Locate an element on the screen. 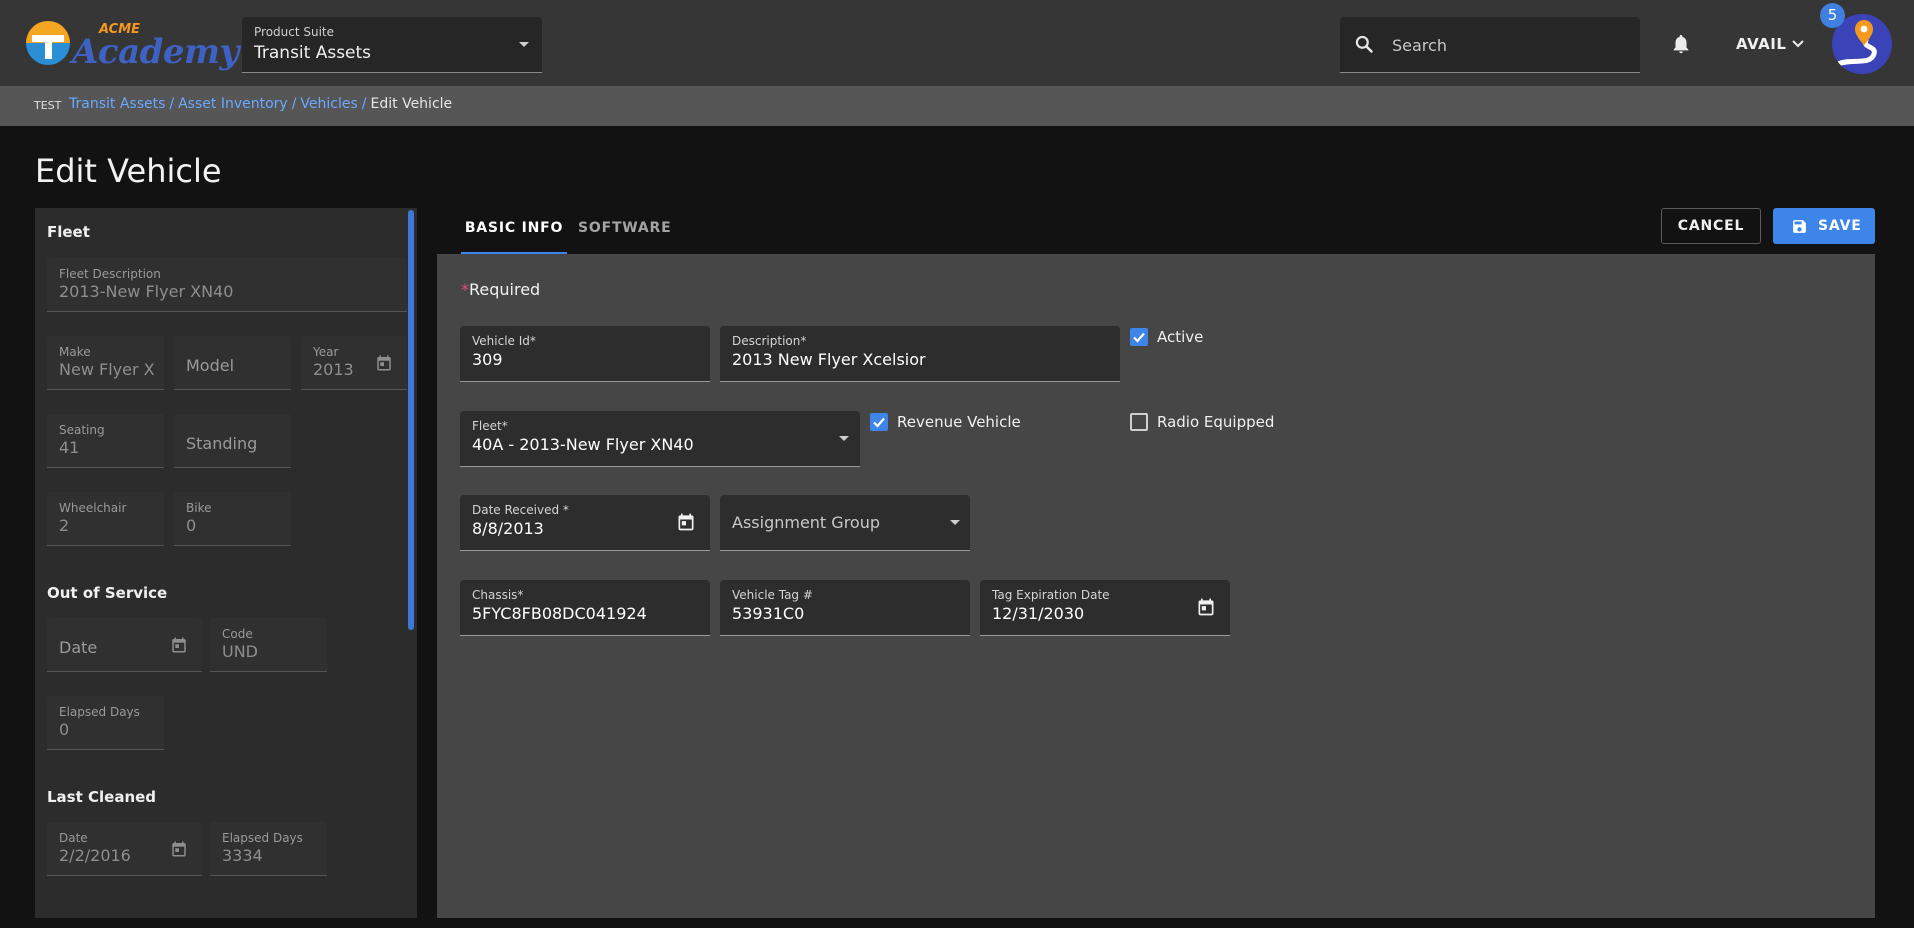 Image resolution: width=1914 pixels, height=928 pixels. assignment-group-placeholder: Assignment Group is located at coordinates (806, 522).